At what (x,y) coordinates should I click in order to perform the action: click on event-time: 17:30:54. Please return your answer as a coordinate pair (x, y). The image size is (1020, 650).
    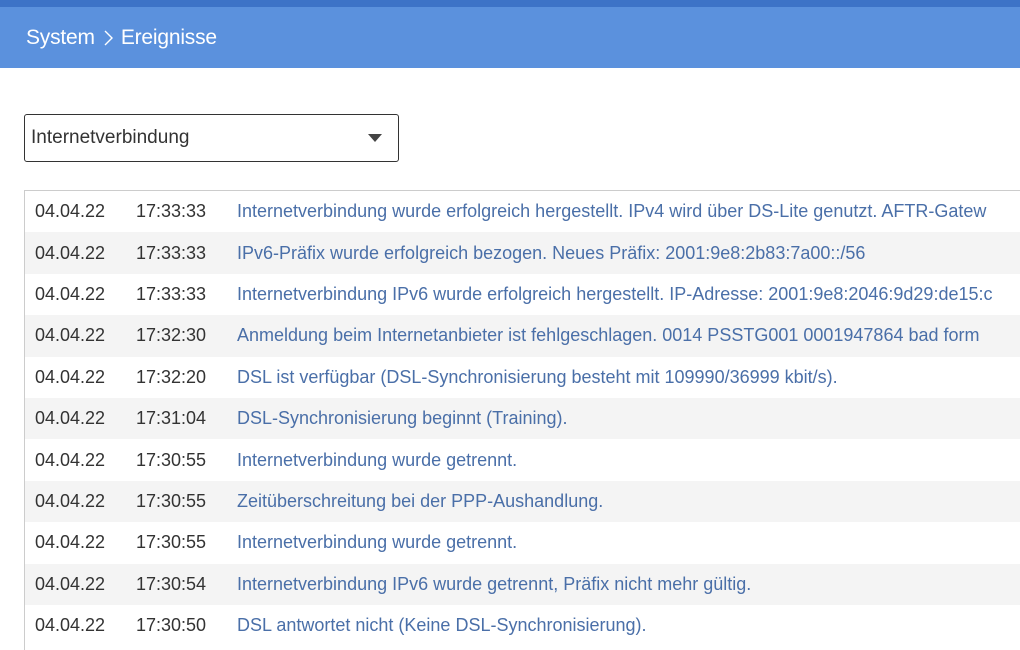
    Looking at the image, I should click on (171, 583).